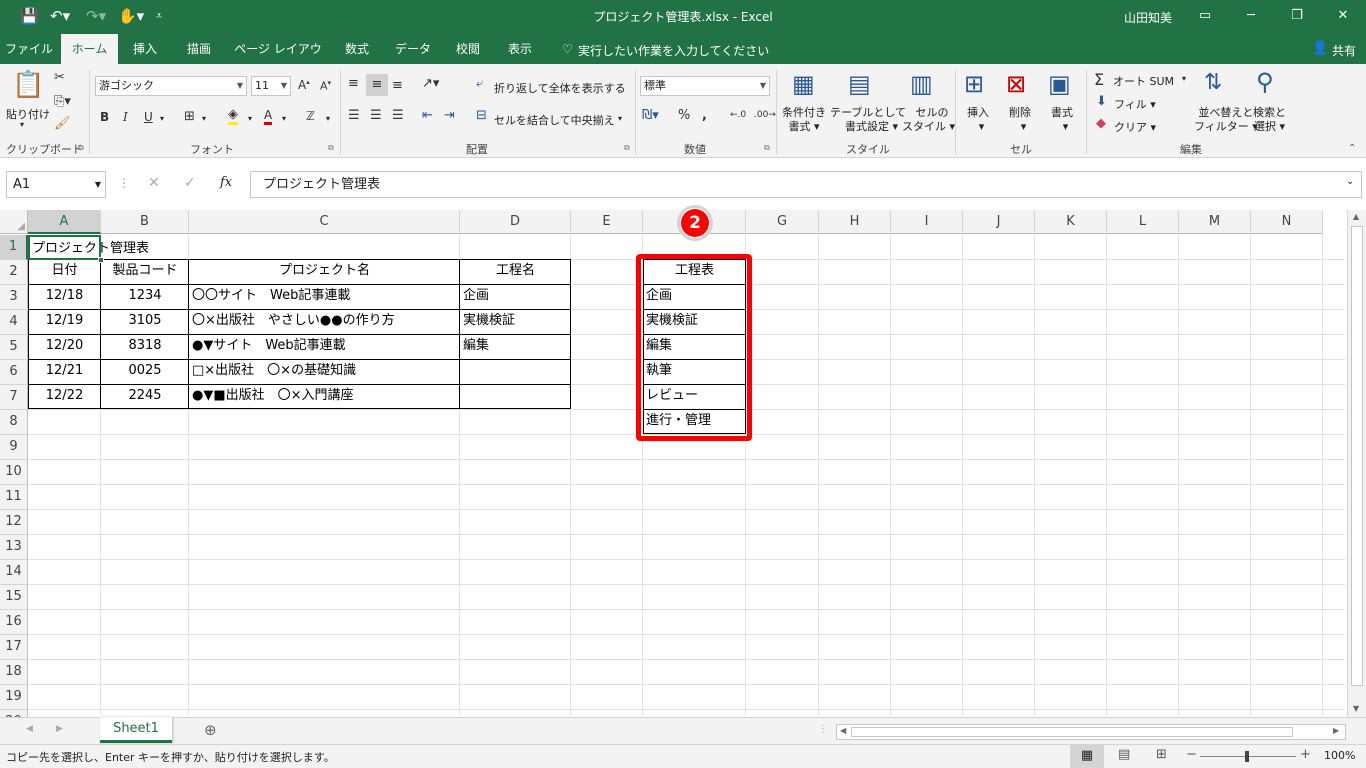 The image size is (1366, 768). What do you see at coordinates (64, 371) in the screenshot?
I see `cell-a6: 12/21` at bounding box center [64, 371].